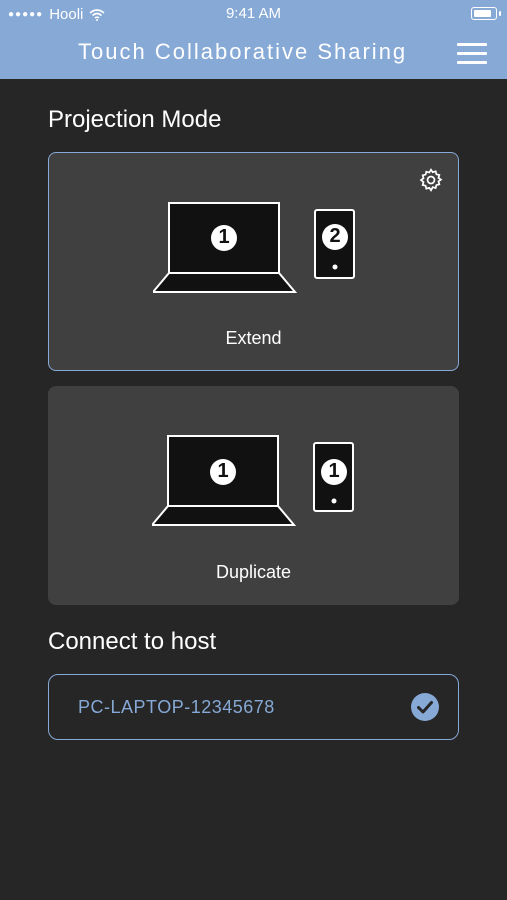 The height and width of the screenshot is (900, 507). I want to click on connect-to-host-title: Connect to host, so click(132, 641).